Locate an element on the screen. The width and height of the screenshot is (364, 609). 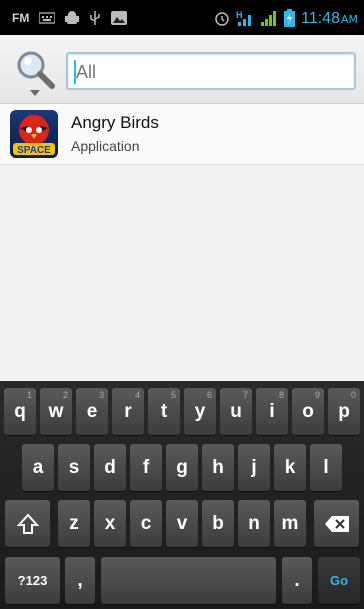
comma-key: , is located at coordinates (80, 580).